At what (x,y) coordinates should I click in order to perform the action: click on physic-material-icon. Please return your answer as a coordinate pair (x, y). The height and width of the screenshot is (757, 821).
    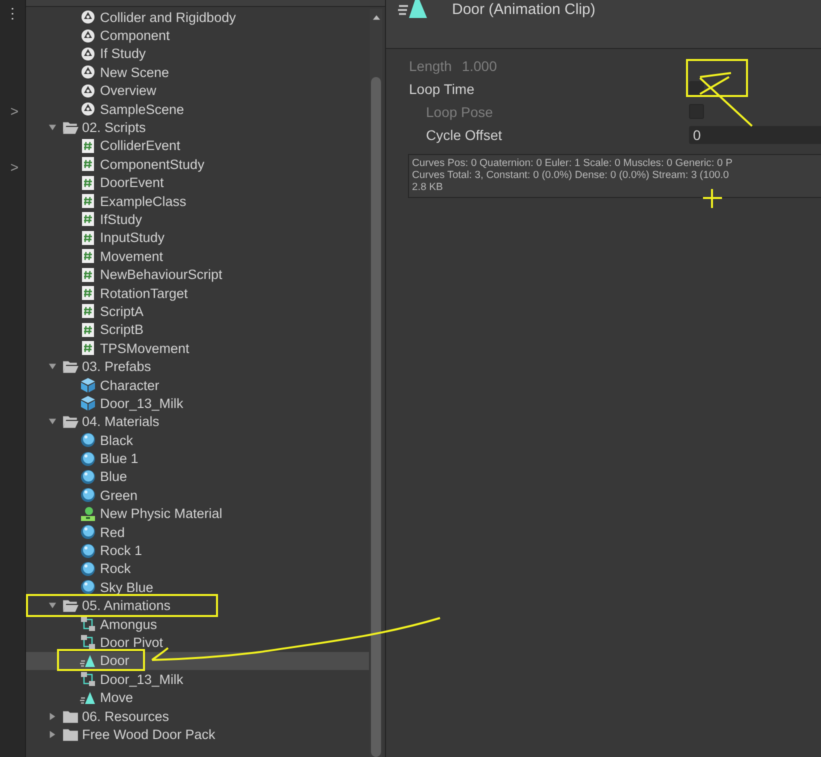
    Looking at the image, I should click on (88, 514).